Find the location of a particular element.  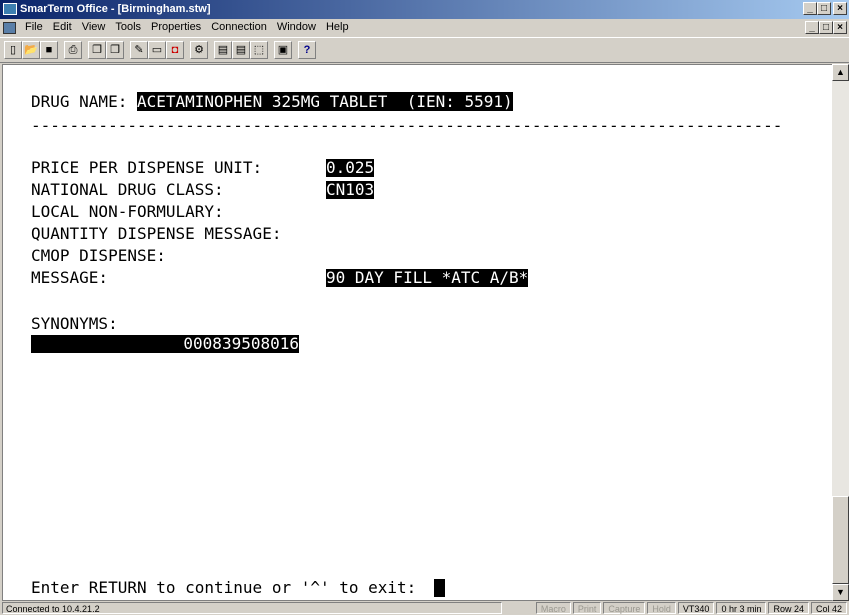

page2-icon: ▤ is located at coordinates (241, 50).